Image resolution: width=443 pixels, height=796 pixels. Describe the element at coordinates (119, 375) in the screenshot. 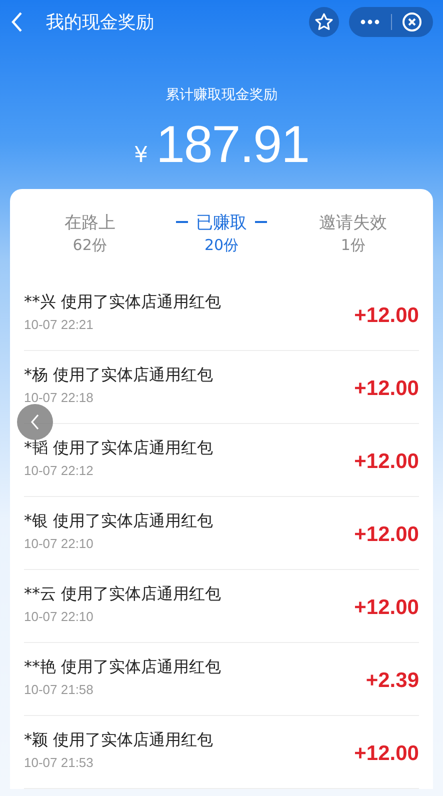

I see `record-text: *杨 使用了实体店通用红包` at that location.